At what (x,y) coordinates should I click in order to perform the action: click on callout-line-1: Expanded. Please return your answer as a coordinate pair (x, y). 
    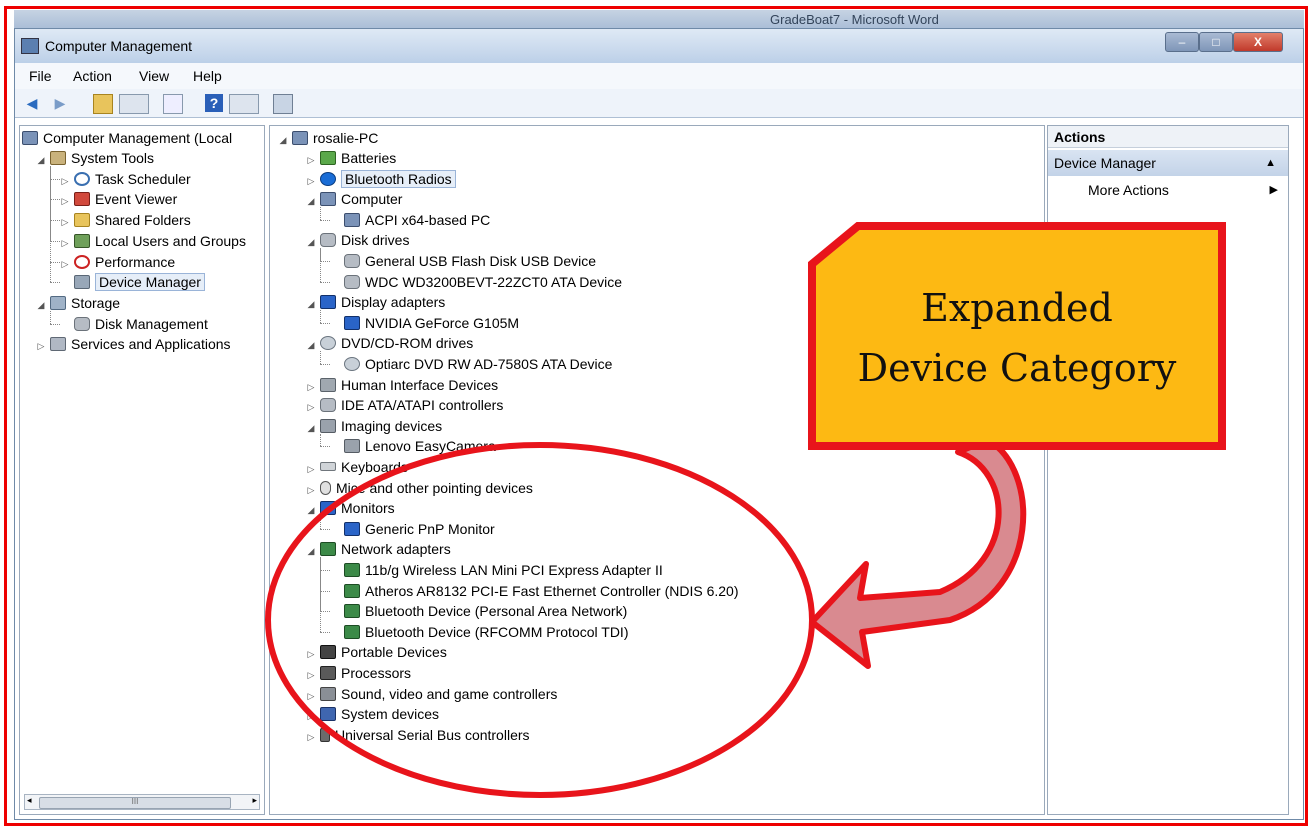
    Looking at the image, I should click on (1017, 308).